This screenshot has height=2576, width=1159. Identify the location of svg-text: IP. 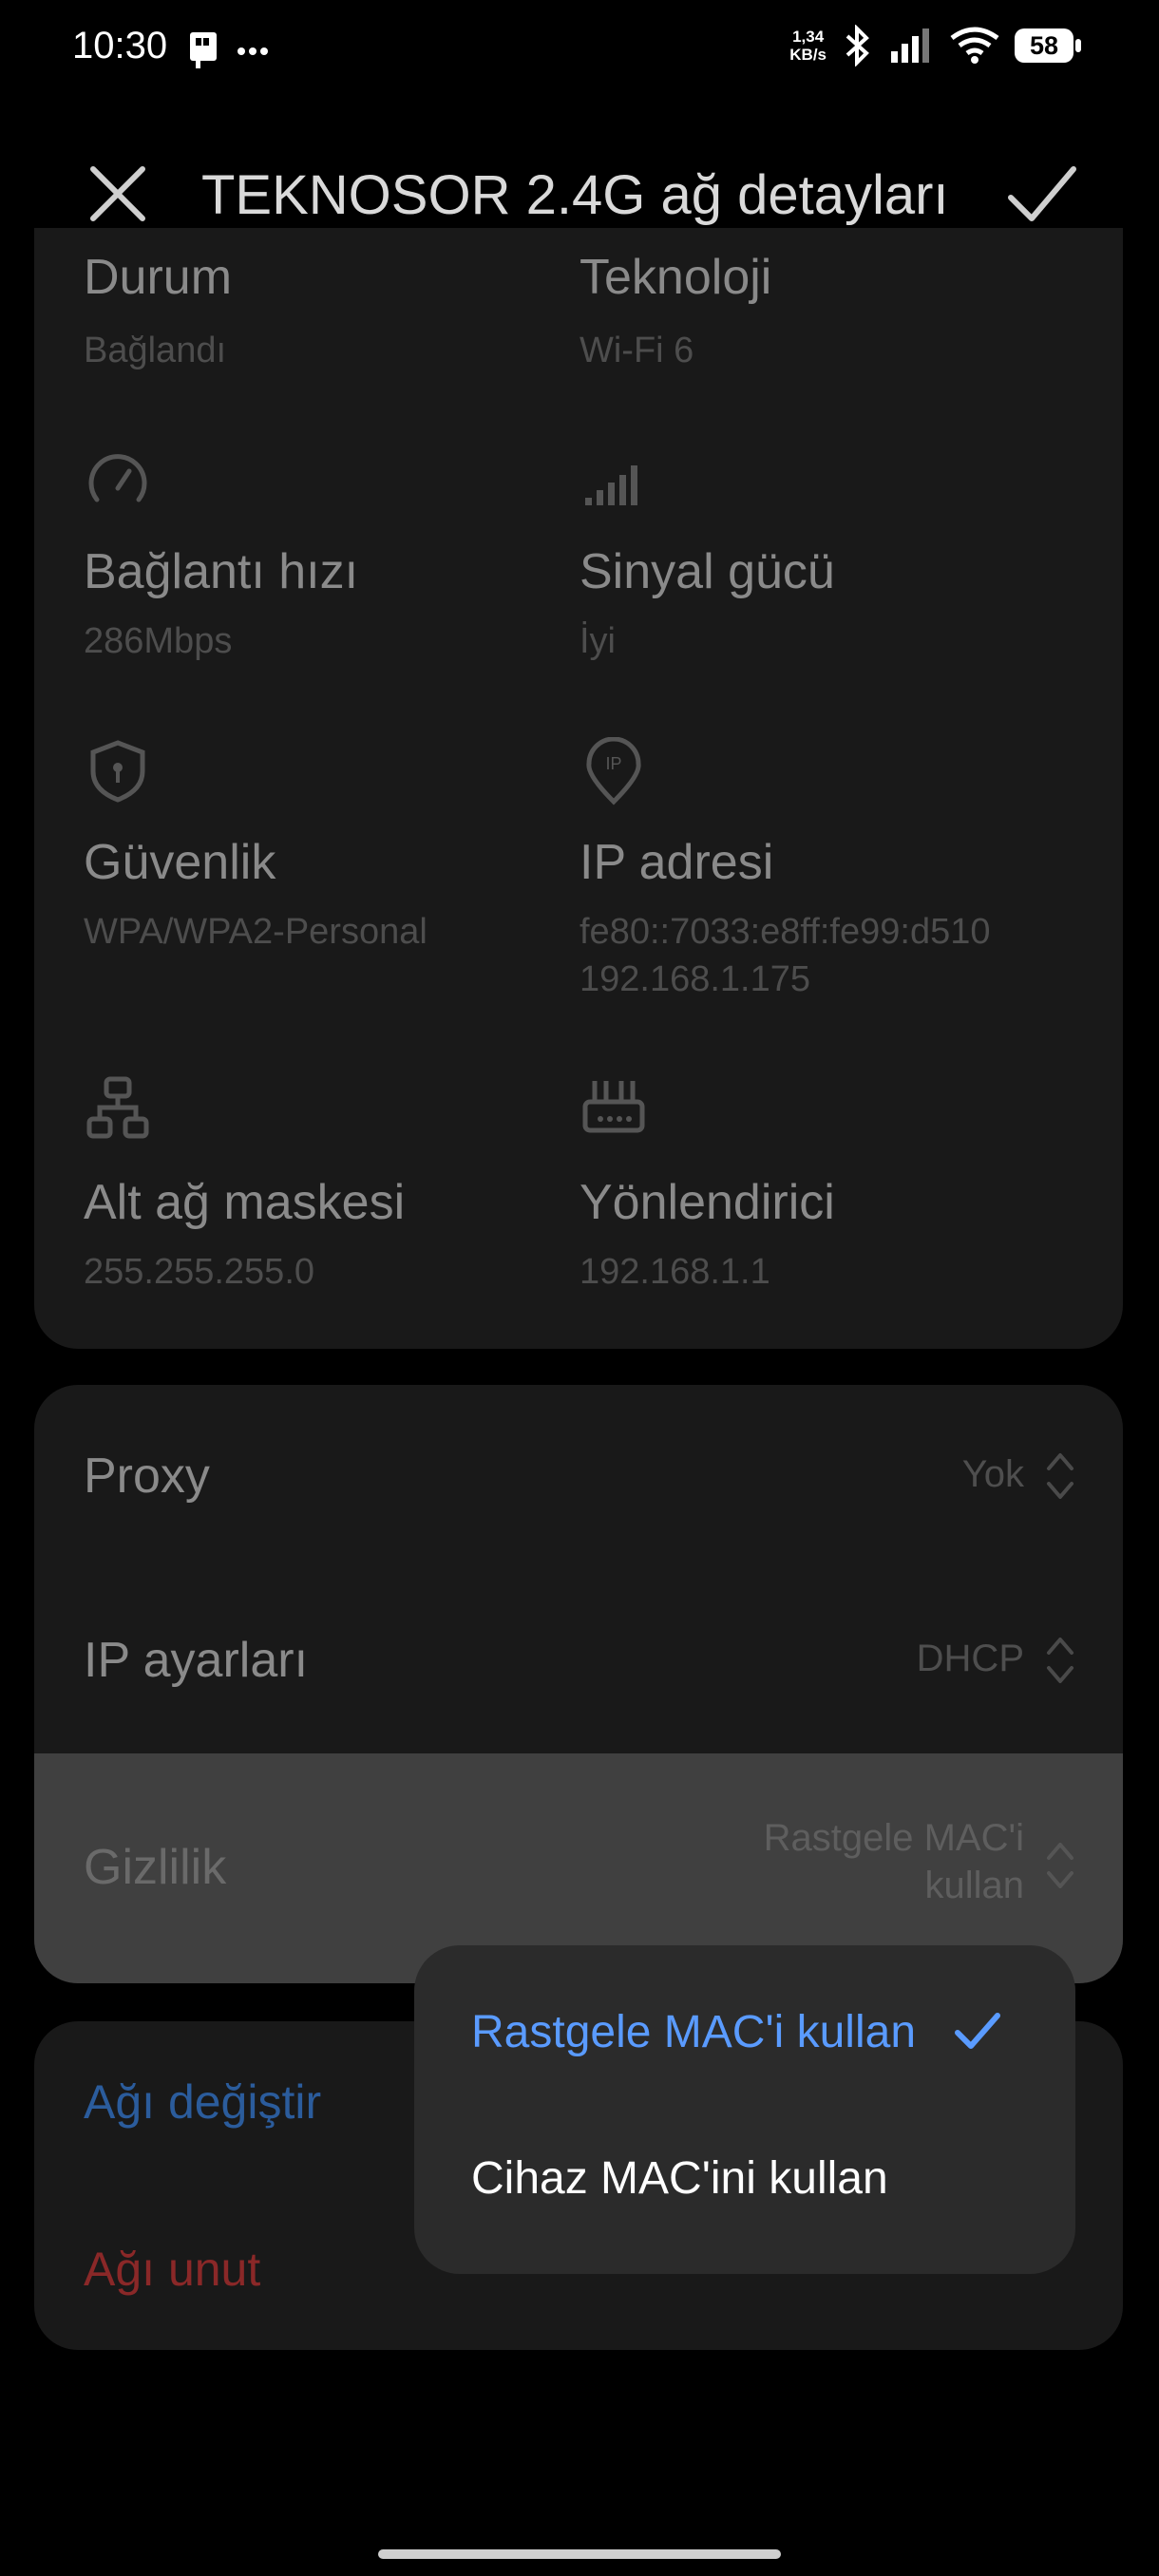
(613, 763).